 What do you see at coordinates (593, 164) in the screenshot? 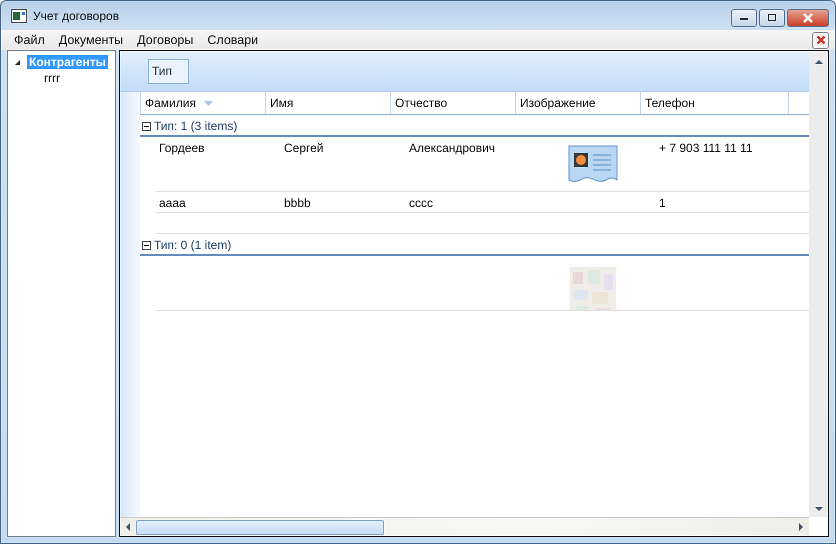
I see `id-card-icon` at bounding box center [593, 164].